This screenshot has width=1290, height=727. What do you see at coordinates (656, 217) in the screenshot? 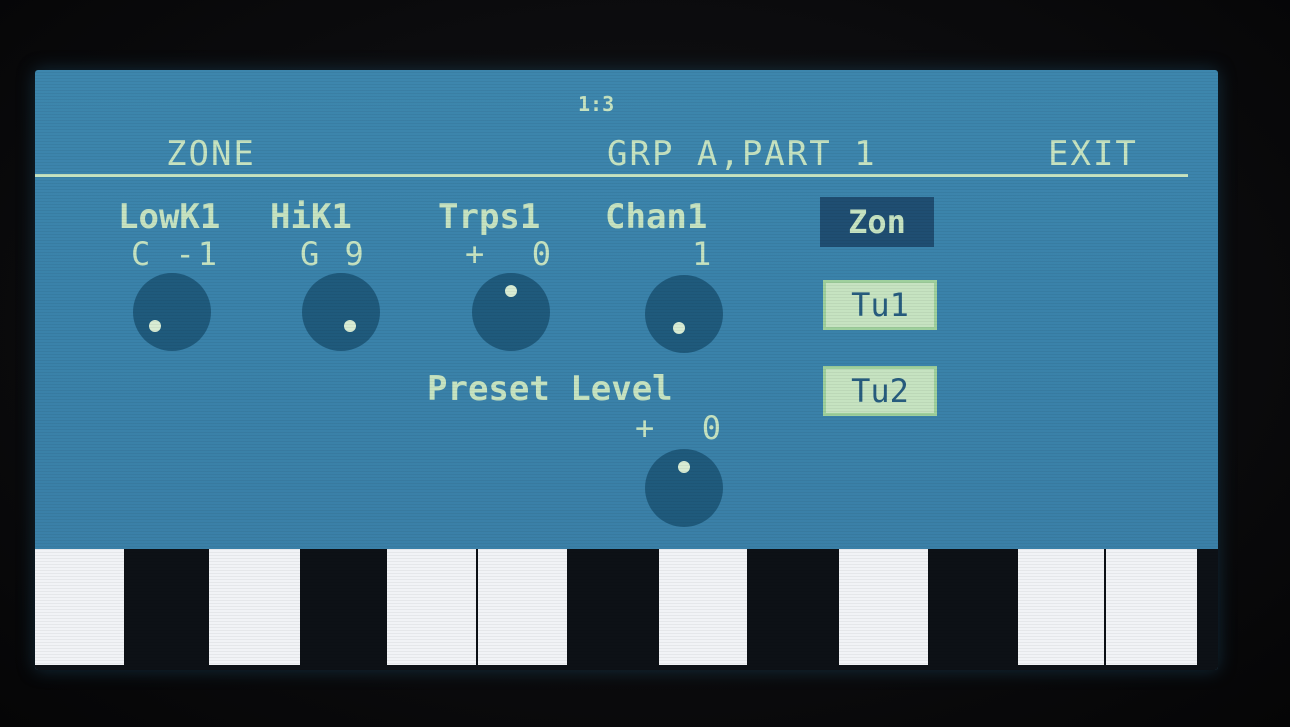
I see `param-label-chan1: Chan1` at bounding box center [656, 217].